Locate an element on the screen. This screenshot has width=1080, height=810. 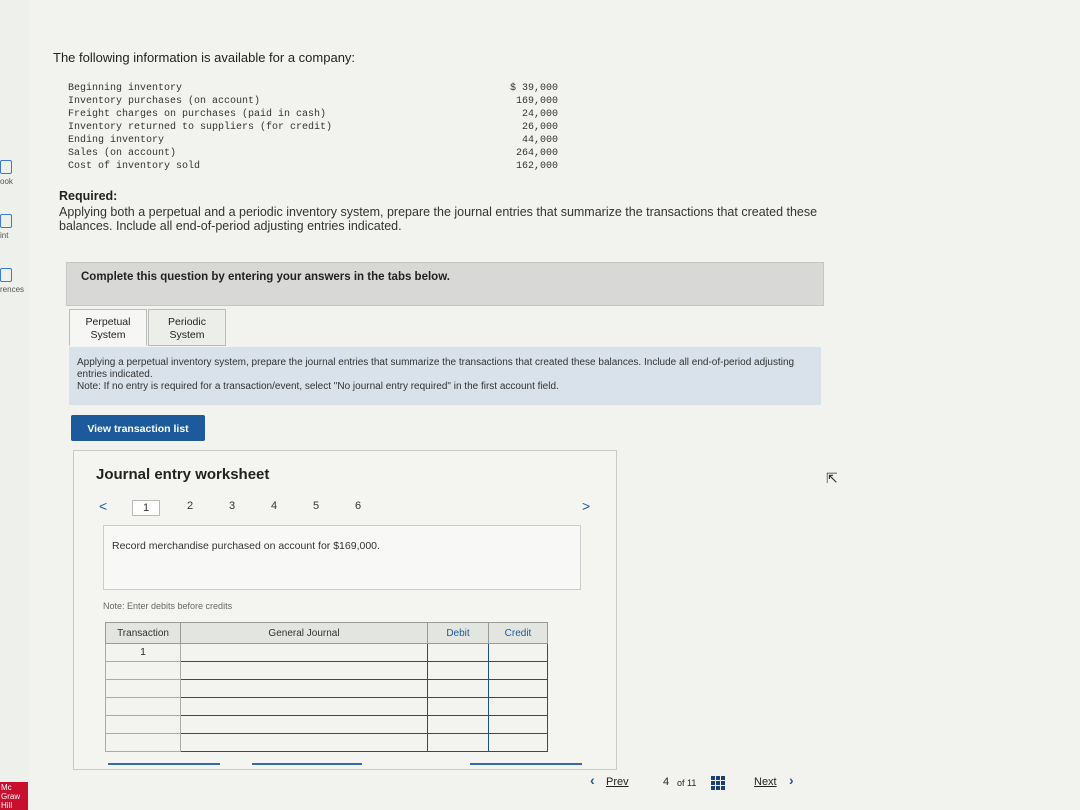
sidebar-item-label: rences is located at coordinates (12, 289).